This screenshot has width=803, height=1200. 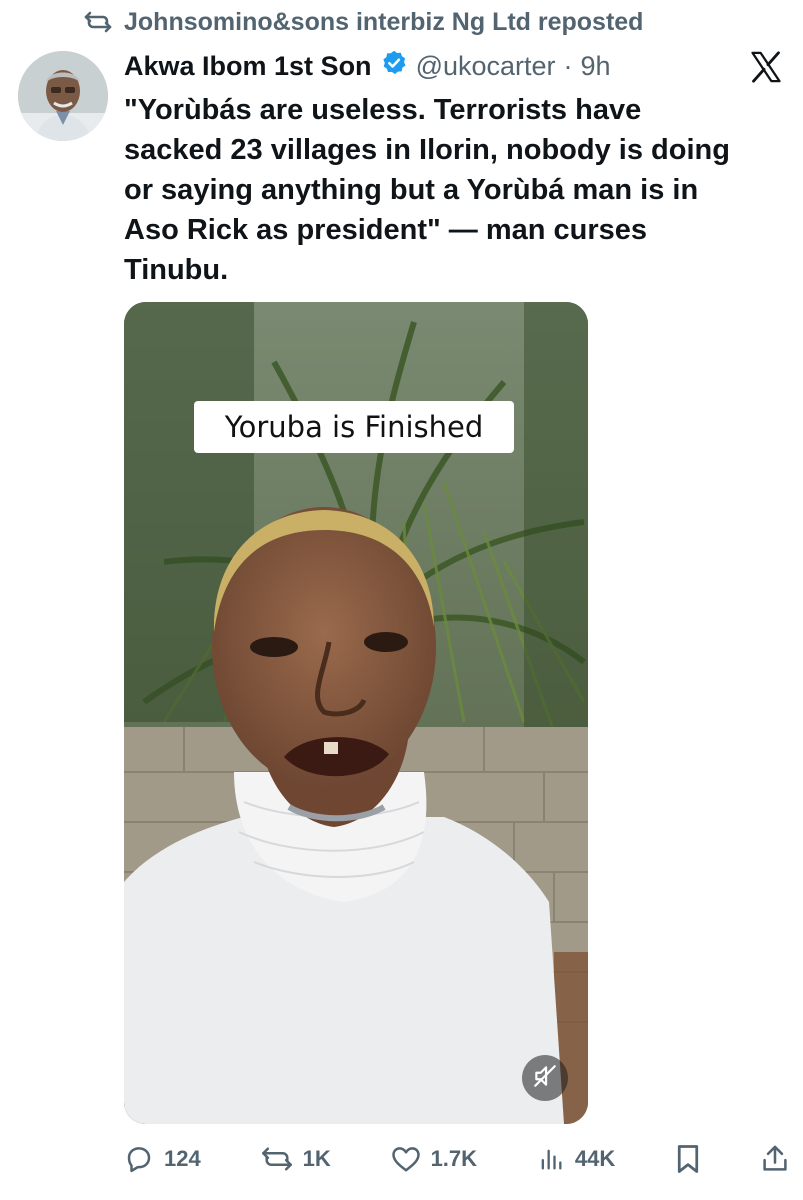 I want to click on tweet-header: Akwa Ibom 1st Son @ukocarter · 9h, so click(x=453, y=66).